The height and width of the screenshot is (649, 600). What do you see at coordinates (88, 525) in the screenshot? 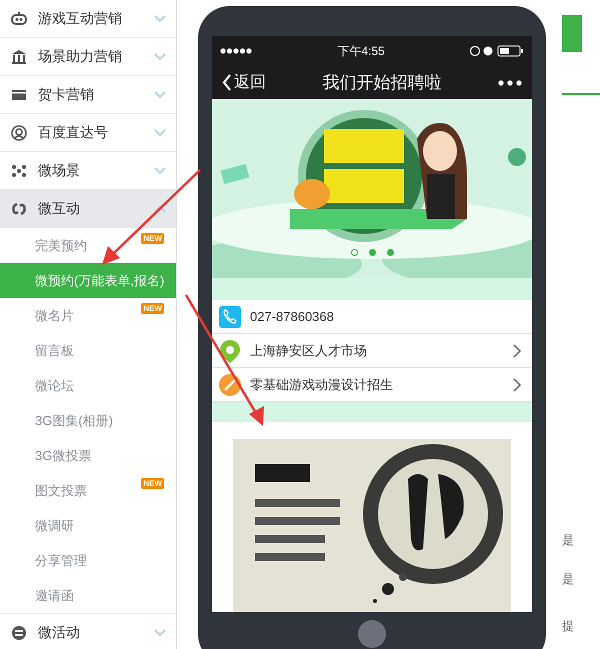
I see `submenu-item: 微调研` at bounding box center [88, 525].